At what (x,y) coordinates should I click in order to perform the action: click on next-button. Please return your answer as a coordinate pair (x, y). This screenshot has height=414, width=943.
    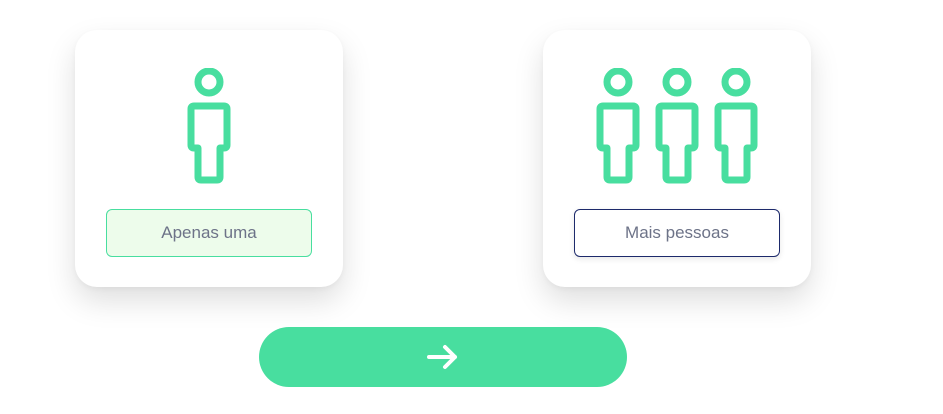
    Looking at the image, I should click on (443, 357).